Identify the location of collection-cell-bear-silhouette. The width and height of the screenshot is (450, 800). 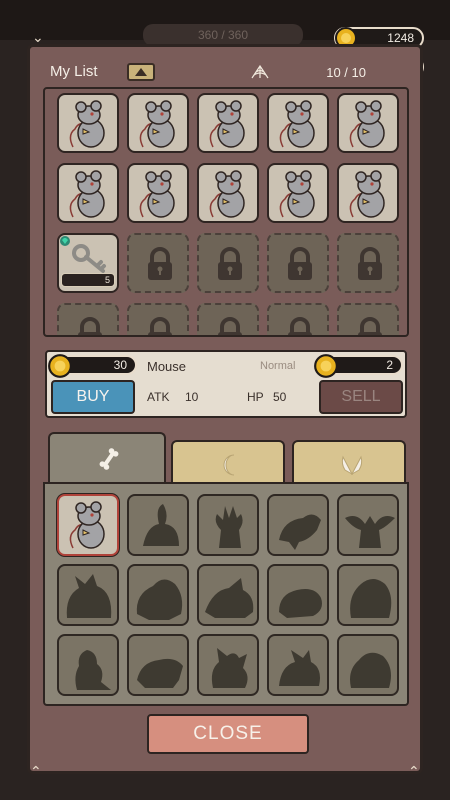
(158, 595).